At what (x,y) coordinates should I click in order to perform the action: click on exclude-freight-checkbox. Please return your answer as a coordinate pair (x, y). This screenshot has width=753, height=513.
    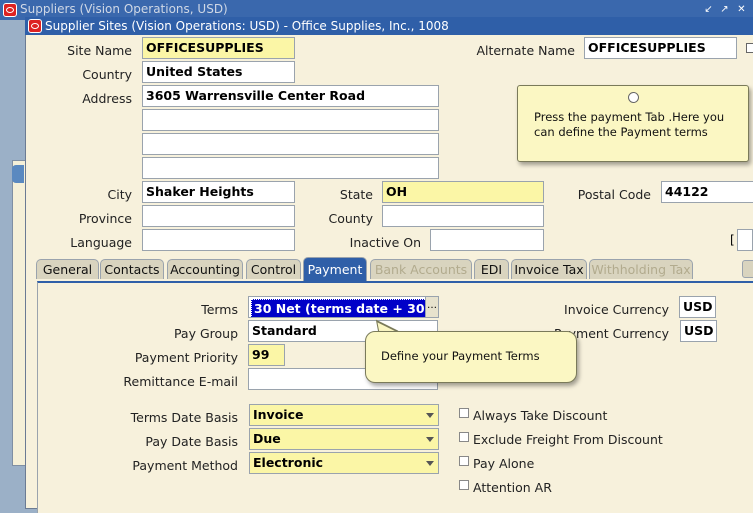
    Looking at the image, I should click on (464, 437).